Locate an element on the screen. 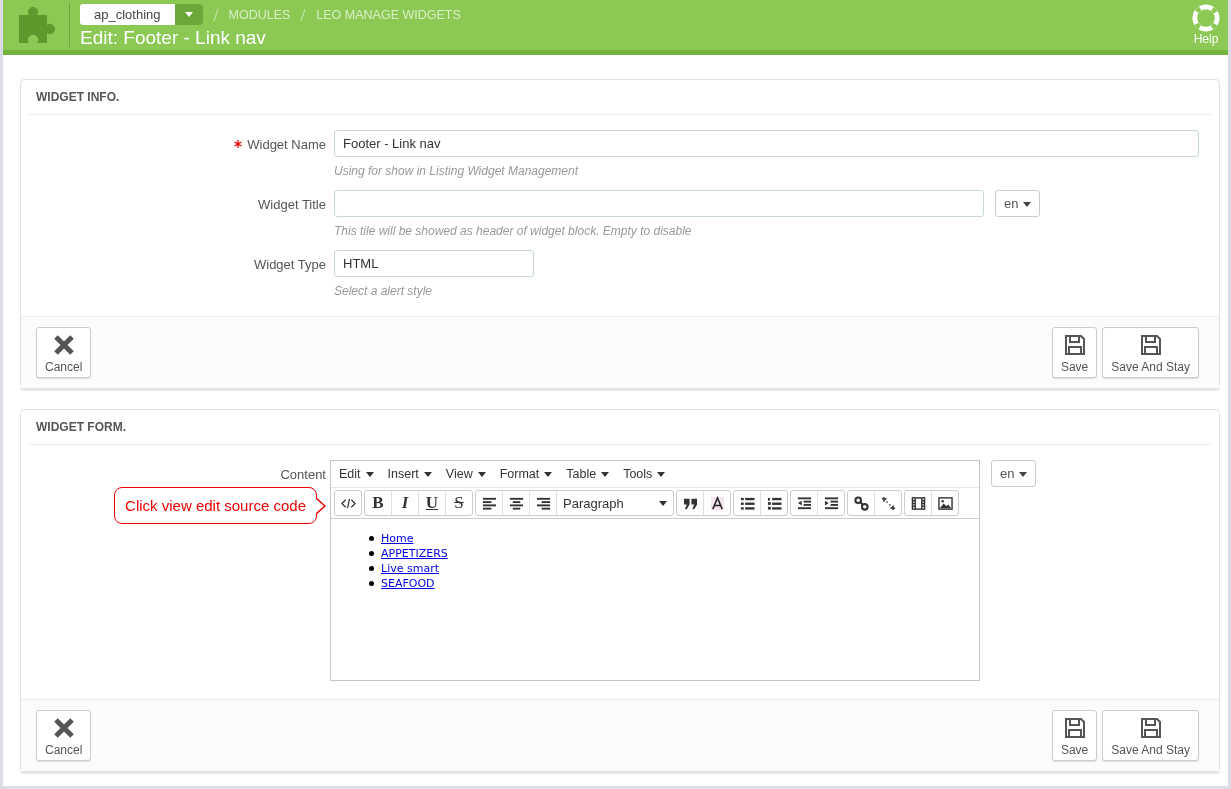 The image size is (1231, 789). panel-heading: WIDGET FORM. is located at coordinates (620, 427).